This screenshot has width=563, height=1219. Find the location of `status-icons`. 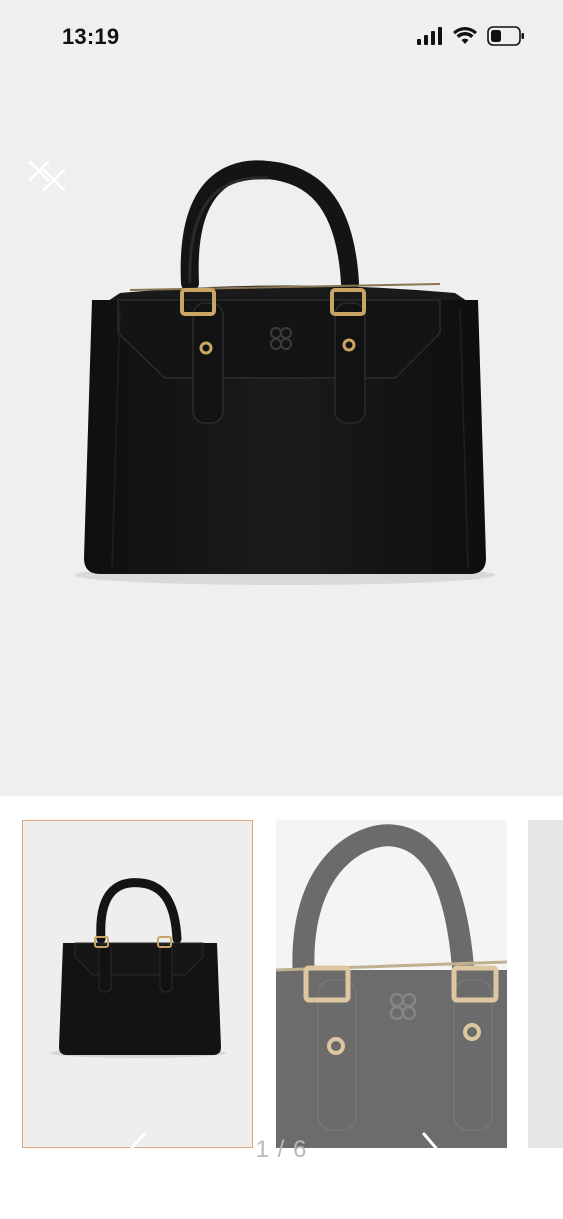

status-icons is located at coordinates (471, 36).